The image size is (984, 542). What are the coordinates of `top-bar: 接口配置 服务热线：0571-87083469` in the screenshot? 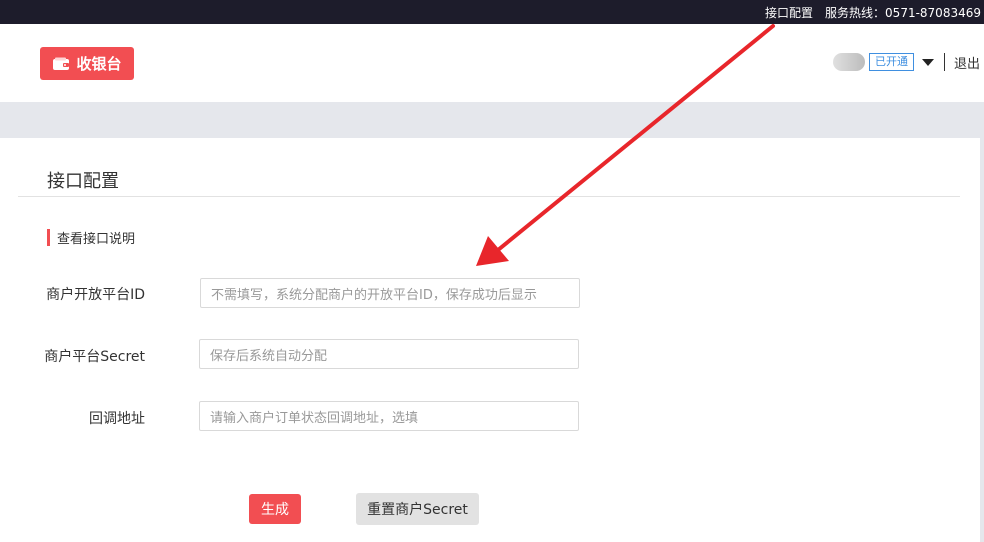 It's located at (492, 12).